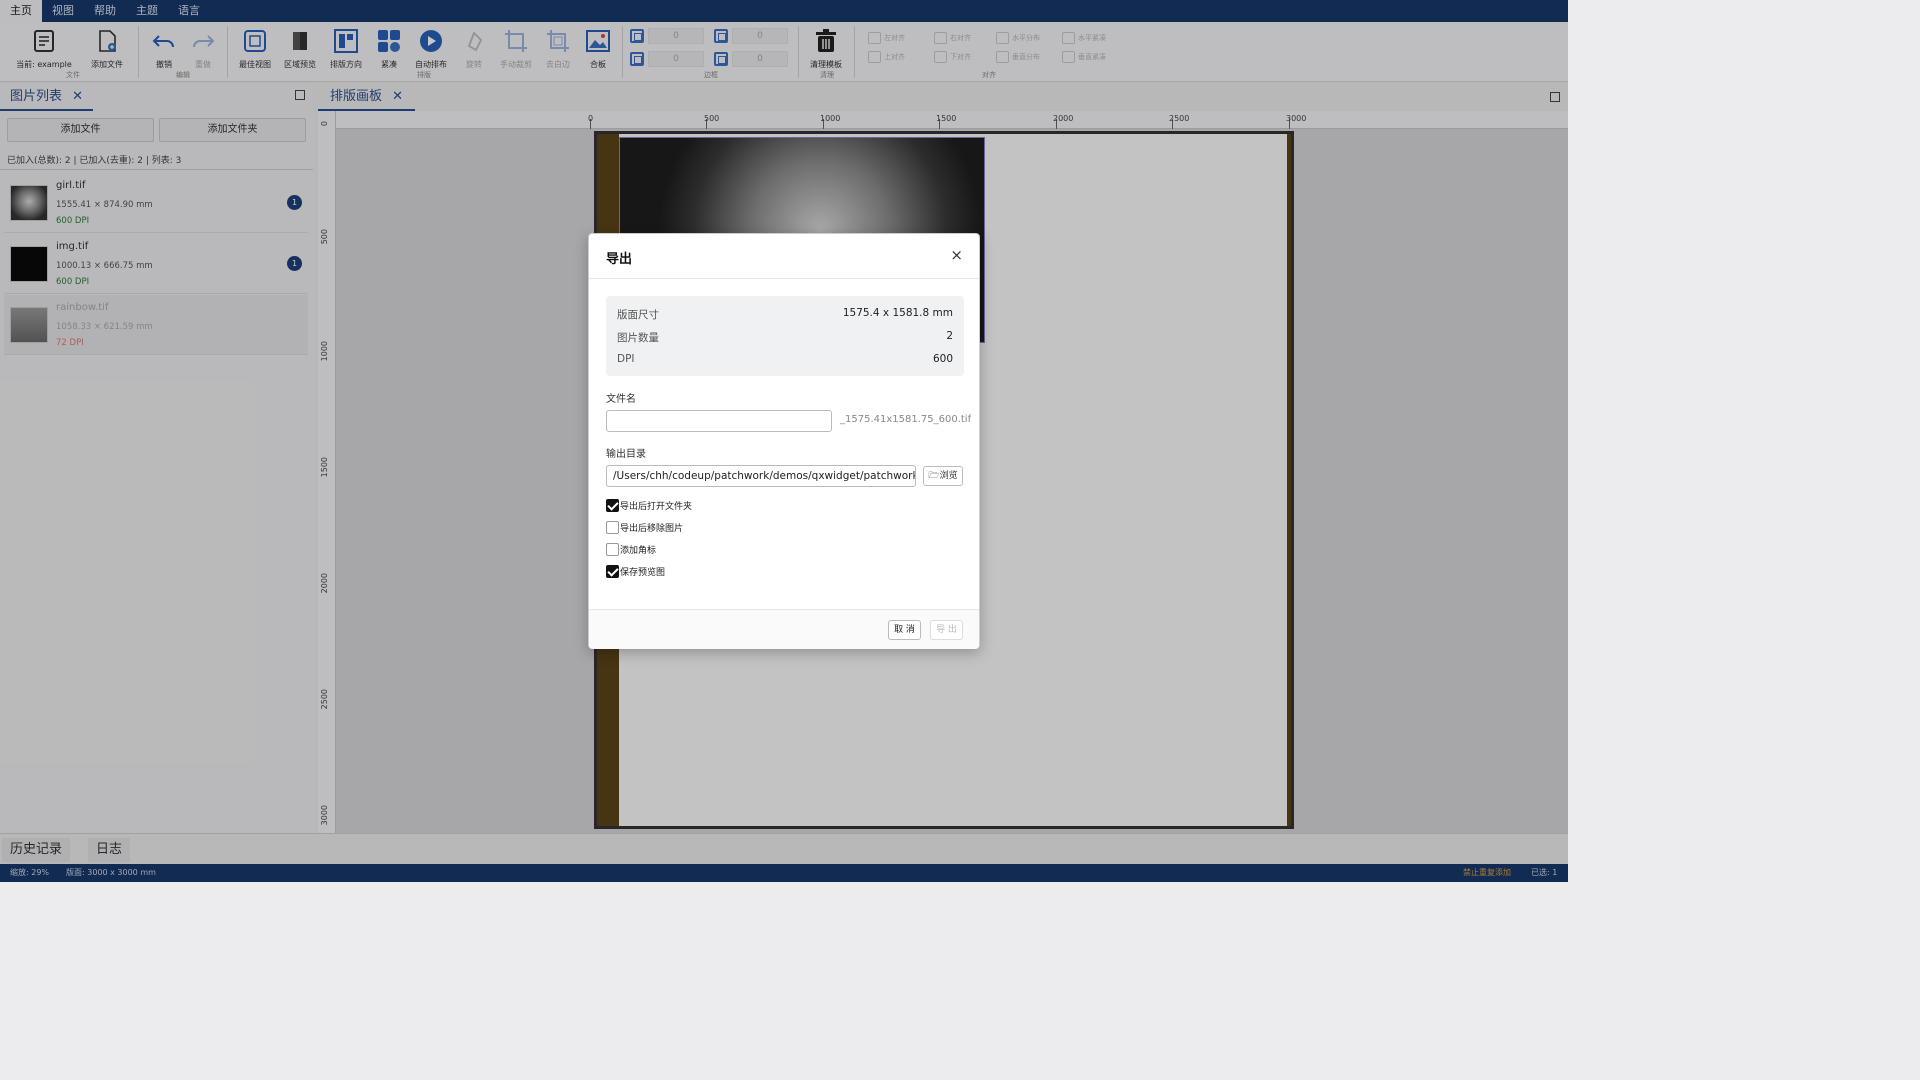 This screenshot has height=1080, width=1920. What do you see at coordinates (719, 421) in the screenshot?
I see `filename-input` at bounding box center [719, 421].